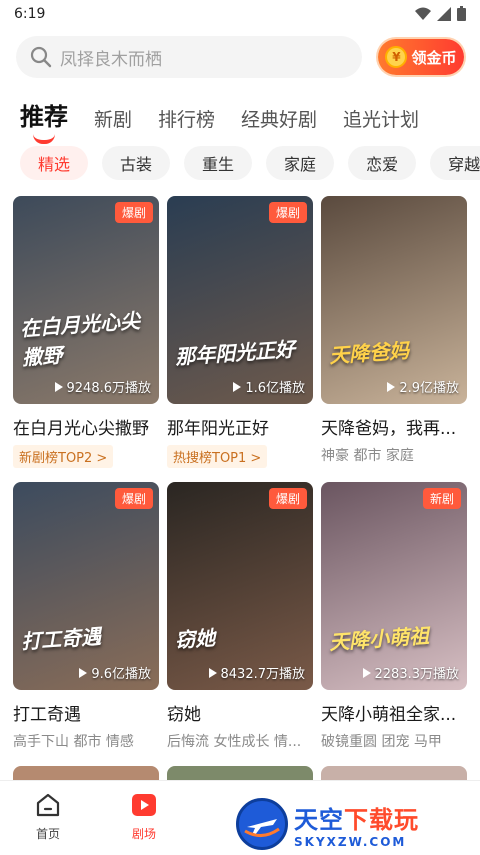 The image size is (480, 855). What do you see at coordinates (417, 674) in the screenshot?
I see `play-count-text: 2283.3万播放` at bounding box center [417, 674].